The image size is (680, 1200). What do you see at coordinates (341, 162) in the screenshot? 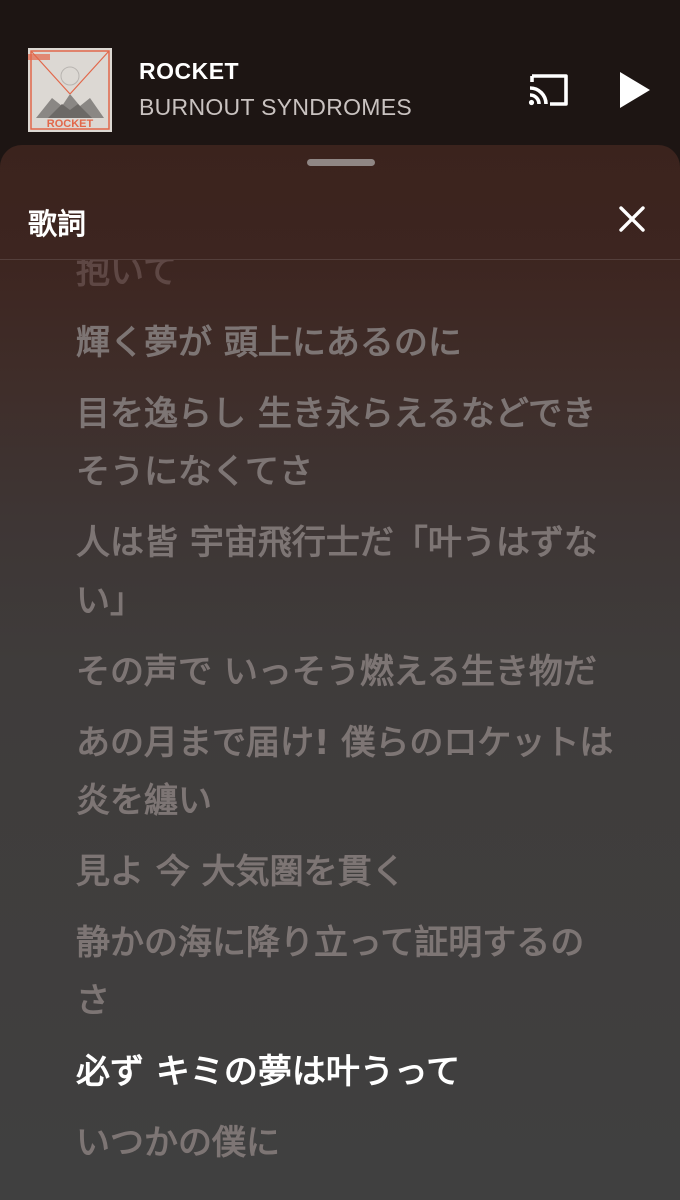
I see `drag-handle` at bounding box center [341, 162].